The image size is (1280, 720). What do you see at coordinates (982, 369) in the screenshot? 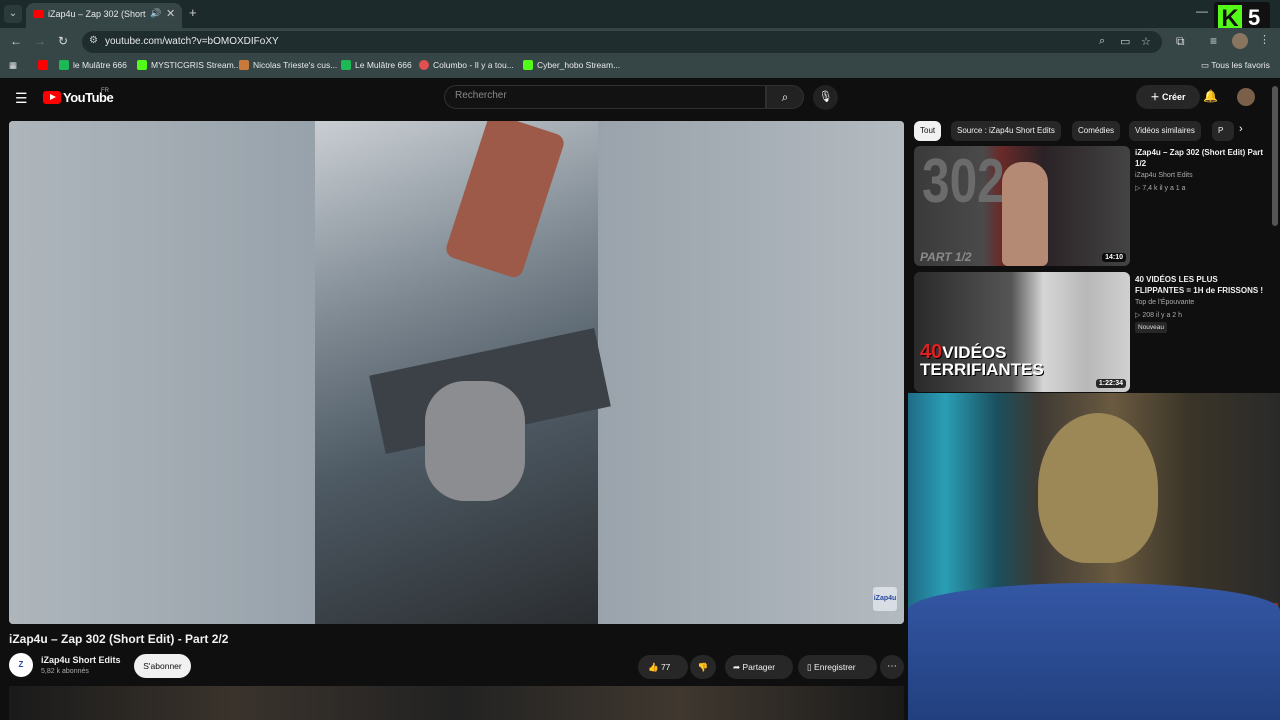
I see `thumbnail-word: TERRIFIANTES` at bounding box center [982, 369].